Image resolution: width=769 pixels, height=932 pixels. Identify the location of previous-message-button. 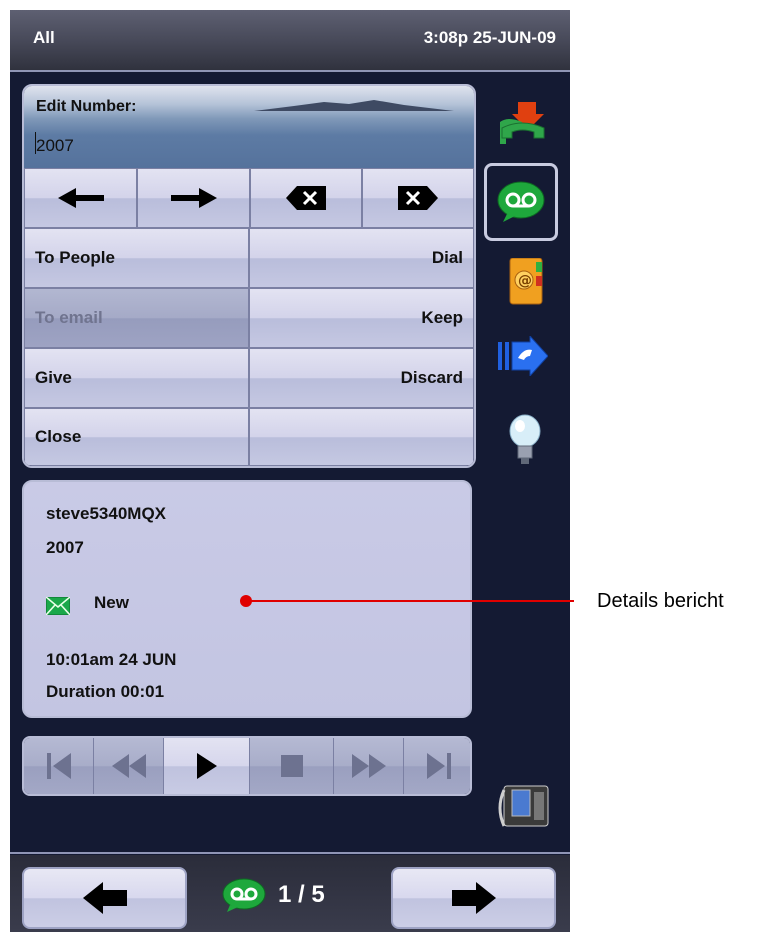
(104, 898).